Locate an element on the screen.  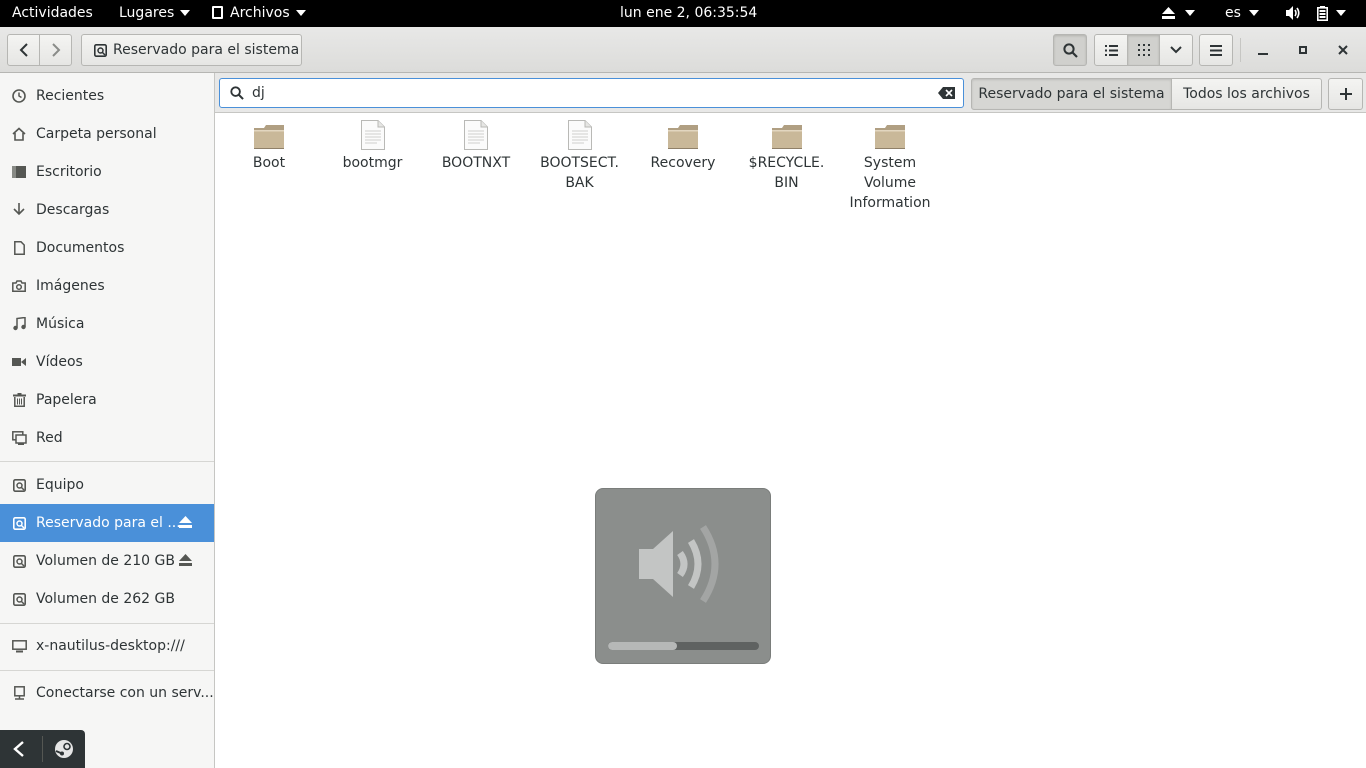
back-button is located at coordinates (23, 50).